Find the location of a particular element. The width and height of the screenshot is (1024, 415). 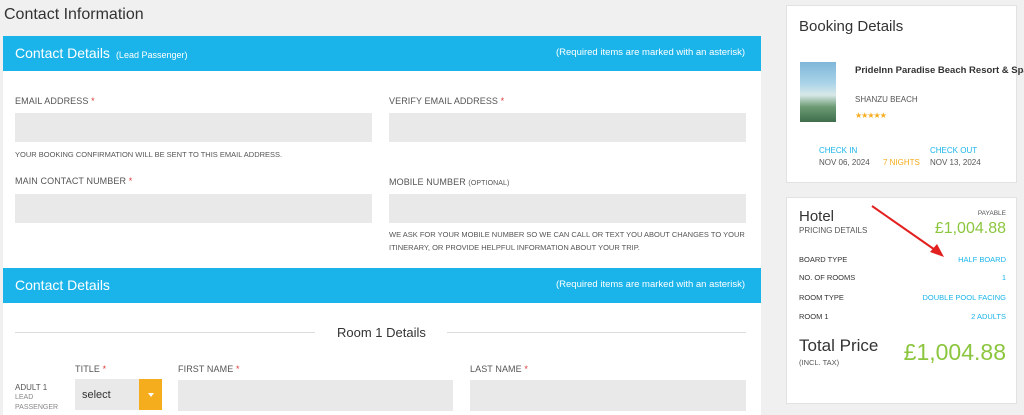

rooms-value: 1 is located at coordinates (1003, 277).